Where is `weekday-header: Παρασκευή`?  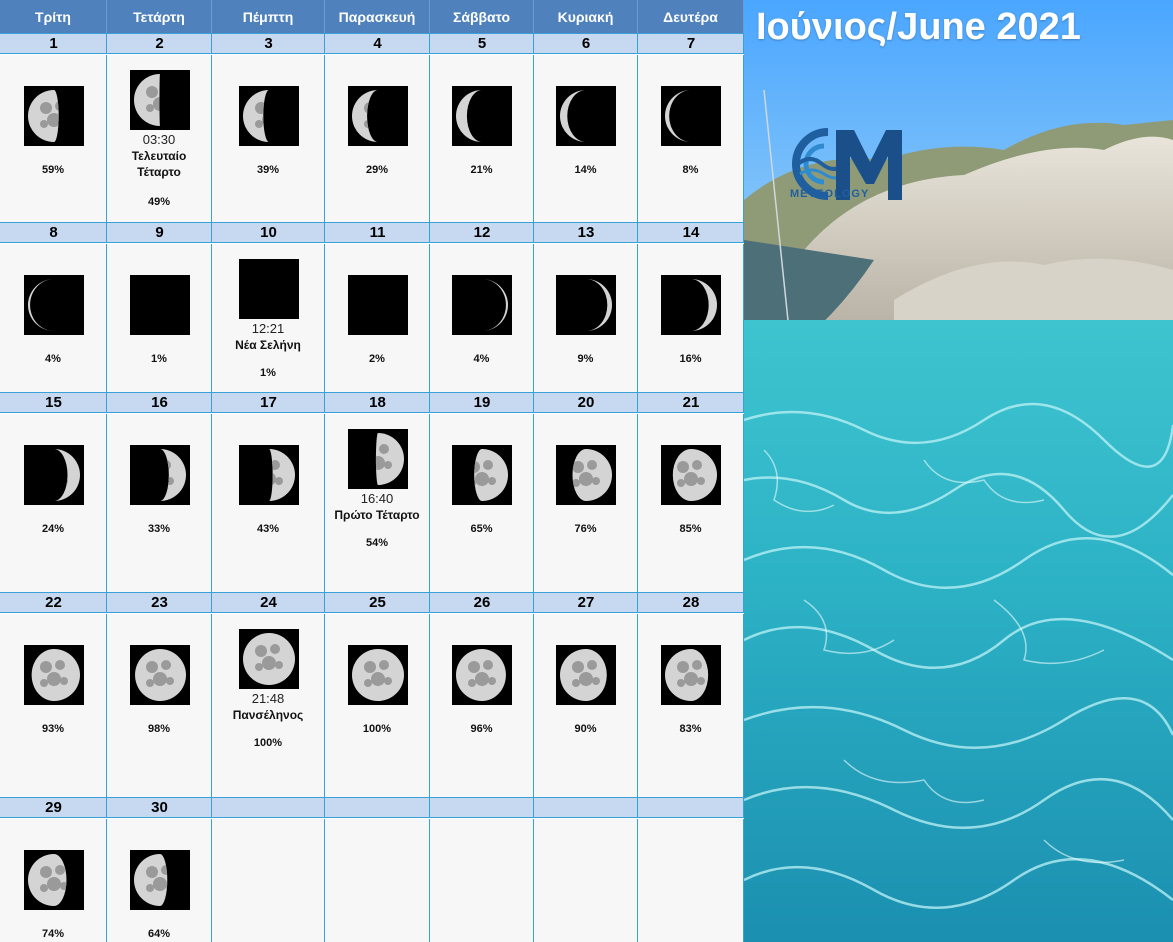 weekday-header: Παρασκευή is located at coordinates (377, 16).